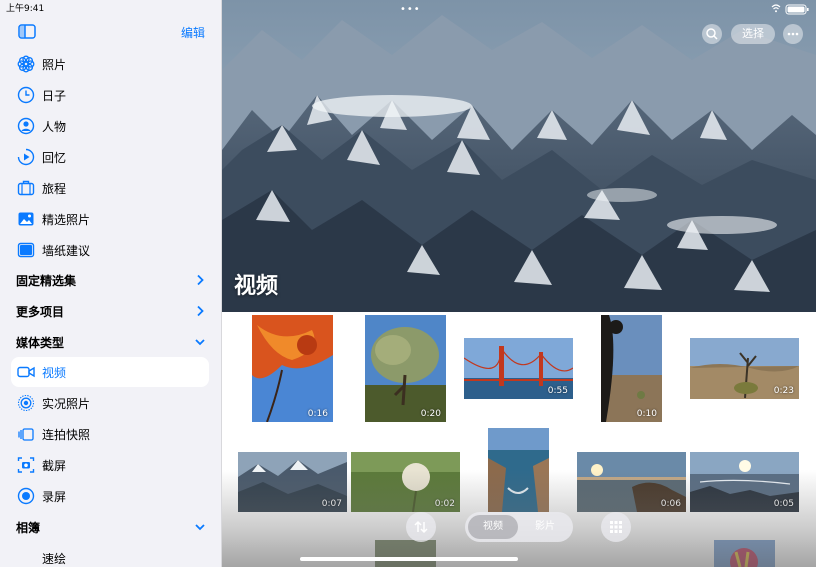  I want to click on screenshot-icon, so click(26, 465).